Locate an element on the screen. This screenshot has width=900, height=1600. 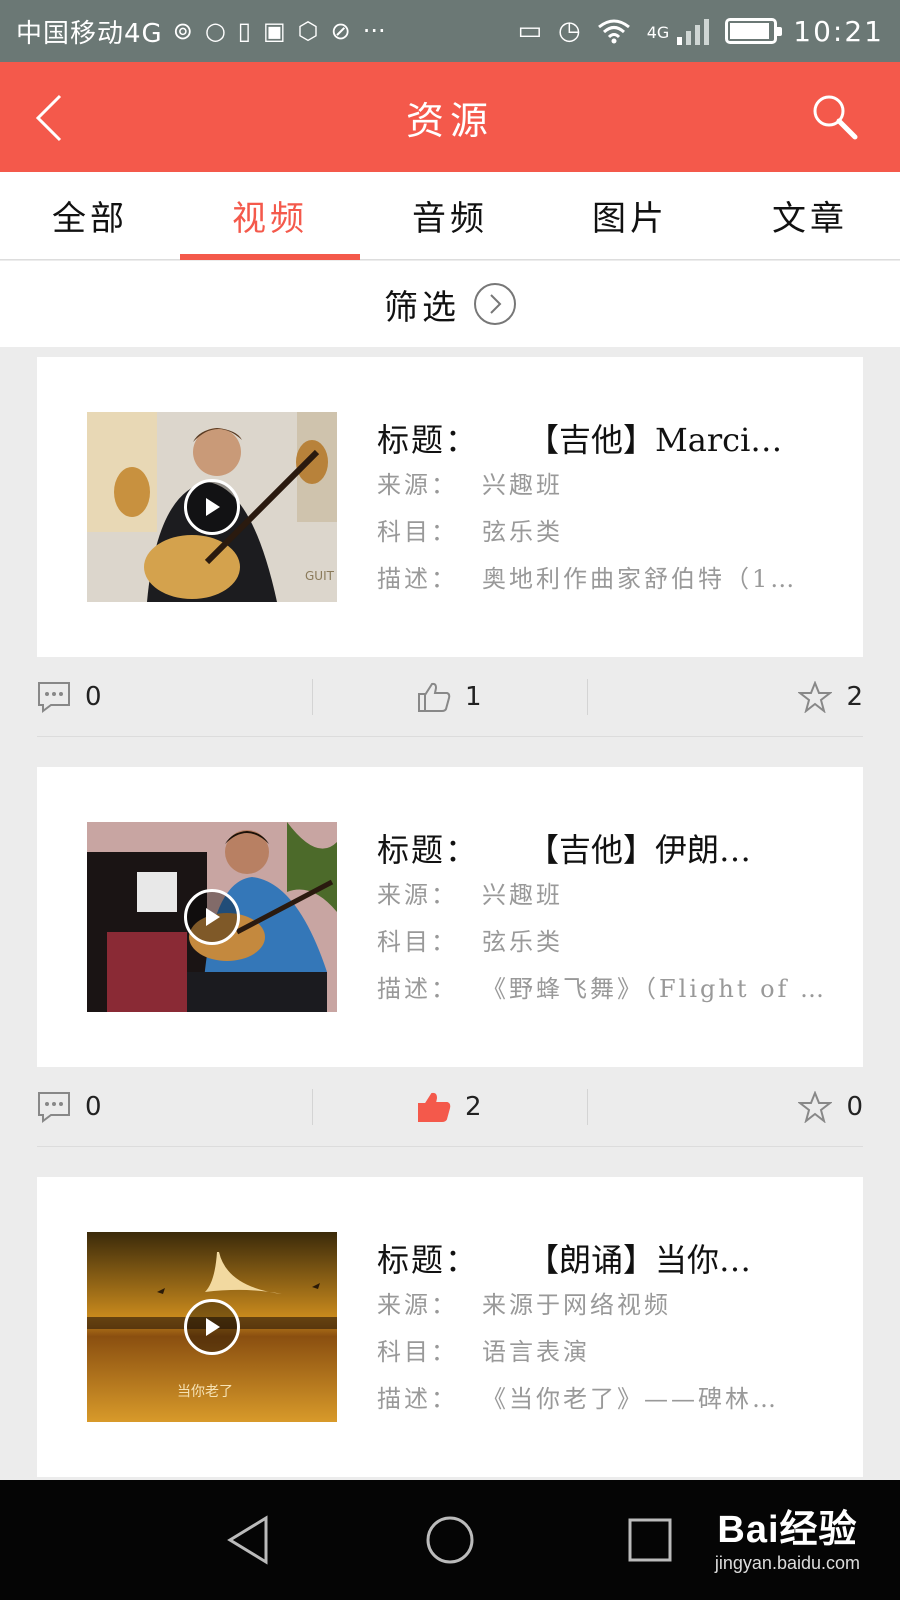
wifi-icon is located at coordinates (613, 31).